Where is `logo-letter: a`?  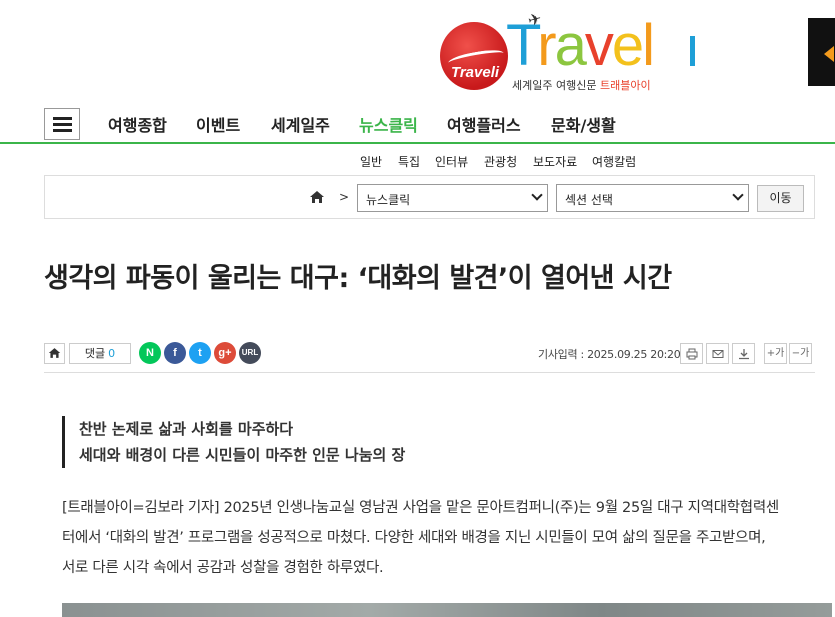 logo-letter: a is located at coordinates (570, 45).